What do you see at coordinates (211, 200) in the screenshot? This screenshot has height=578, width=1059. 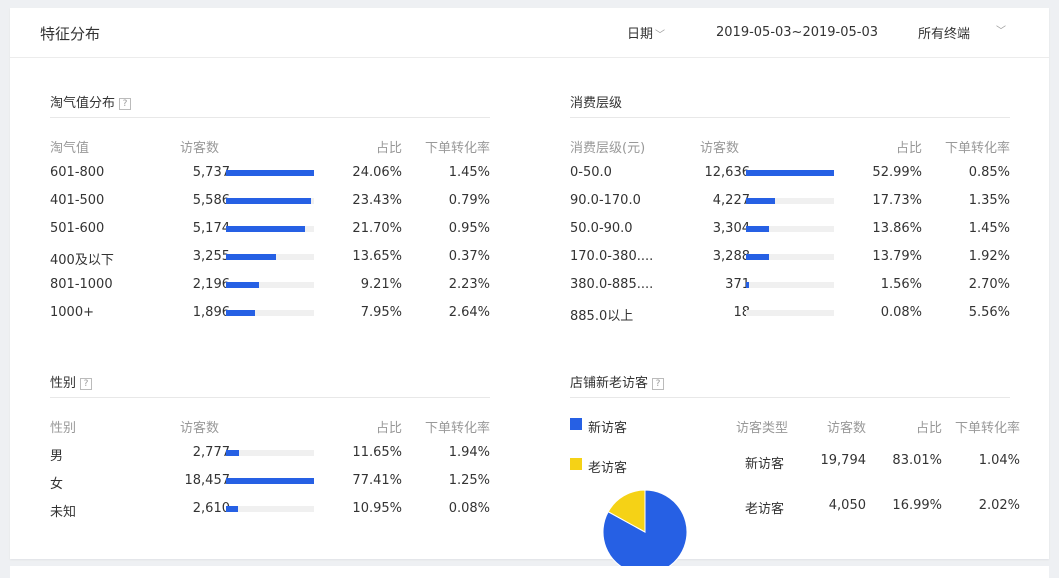 I see `visitor-count: 5,586` at bounding box center [211, 200].